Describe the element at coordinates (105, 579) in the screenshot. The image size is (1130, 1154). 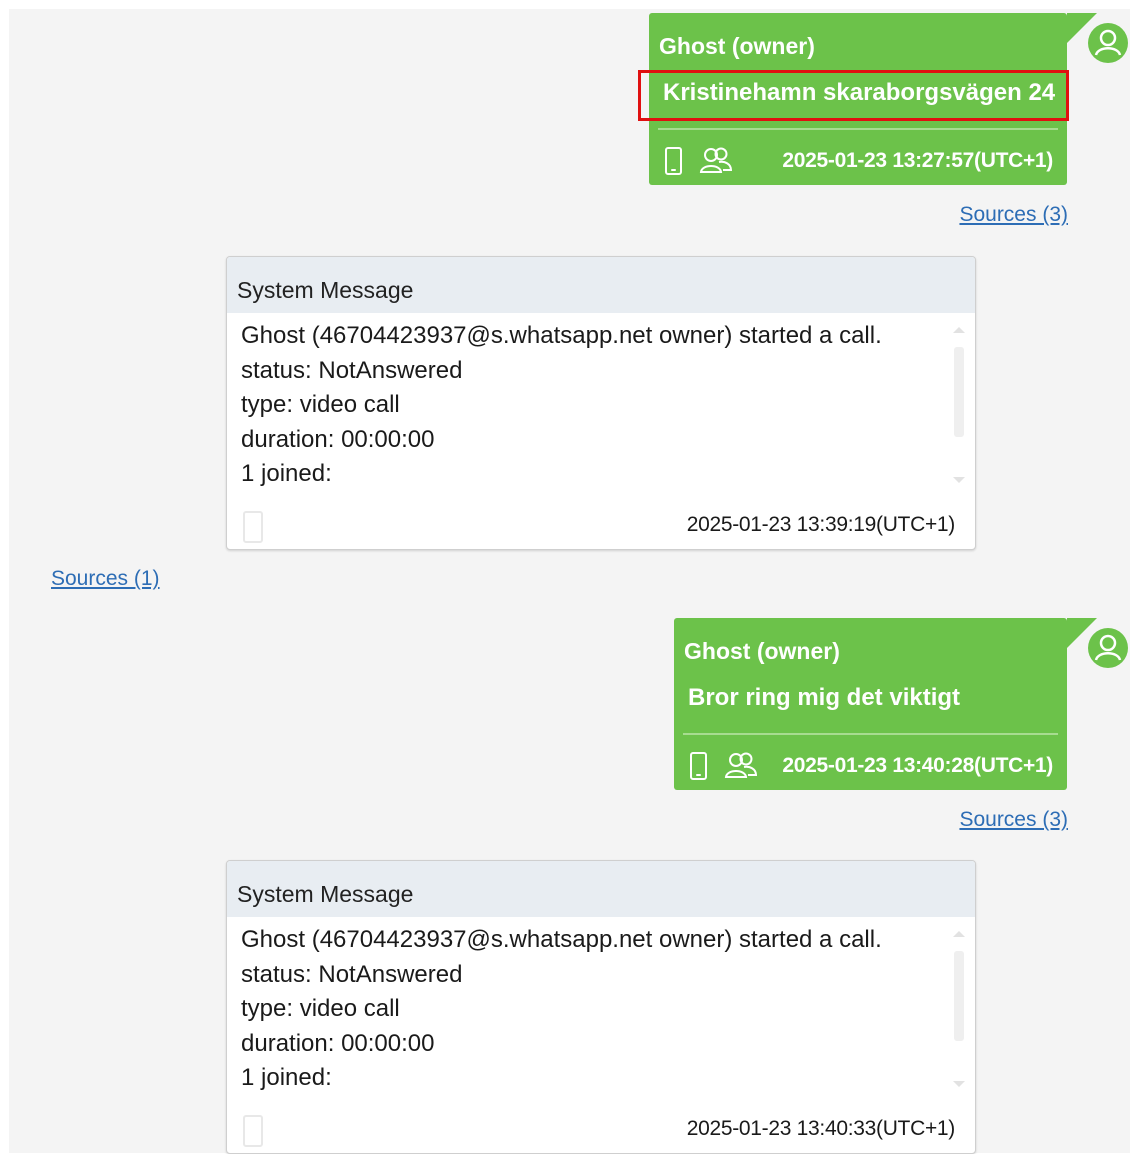
I see `sources-link: Sources (1)` at that location.